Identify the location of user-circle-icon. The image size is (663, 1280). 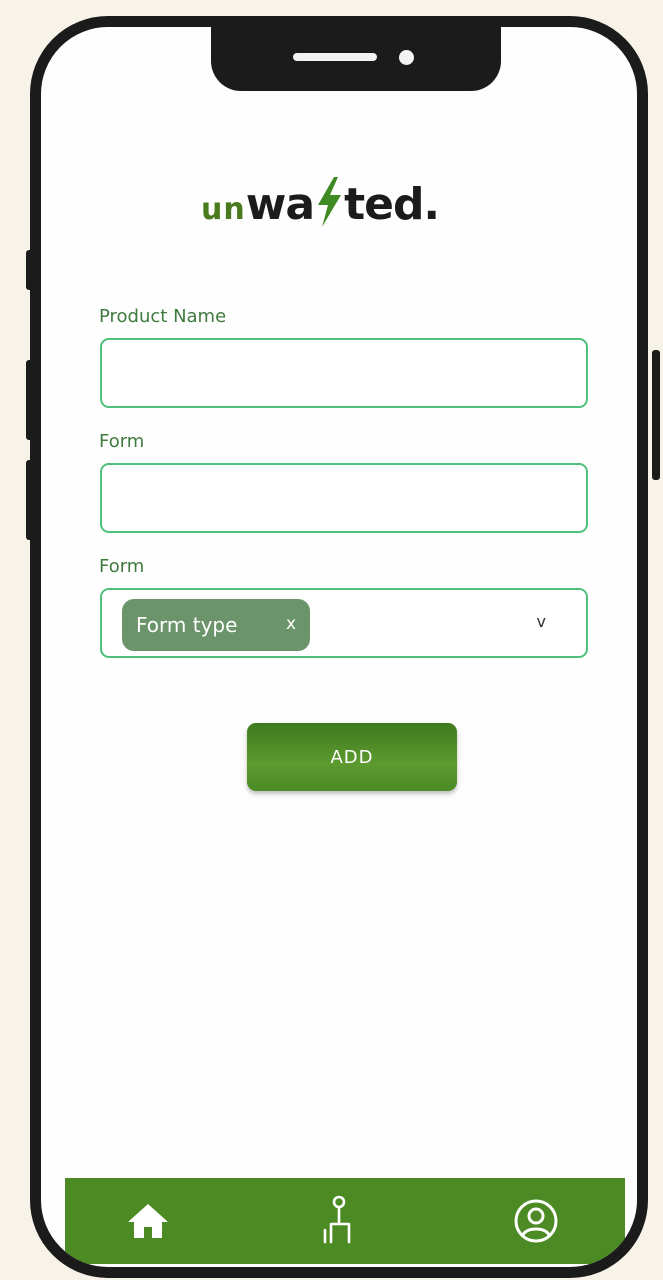
(536, 1221).